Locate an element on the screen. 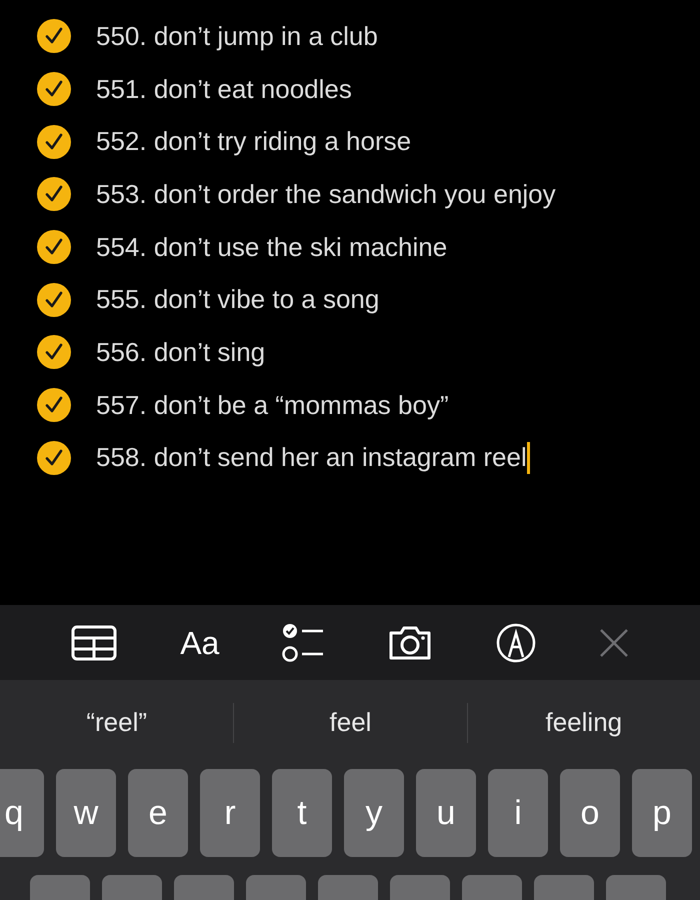  keyboard-key: y is located at coordinates (374, 813).